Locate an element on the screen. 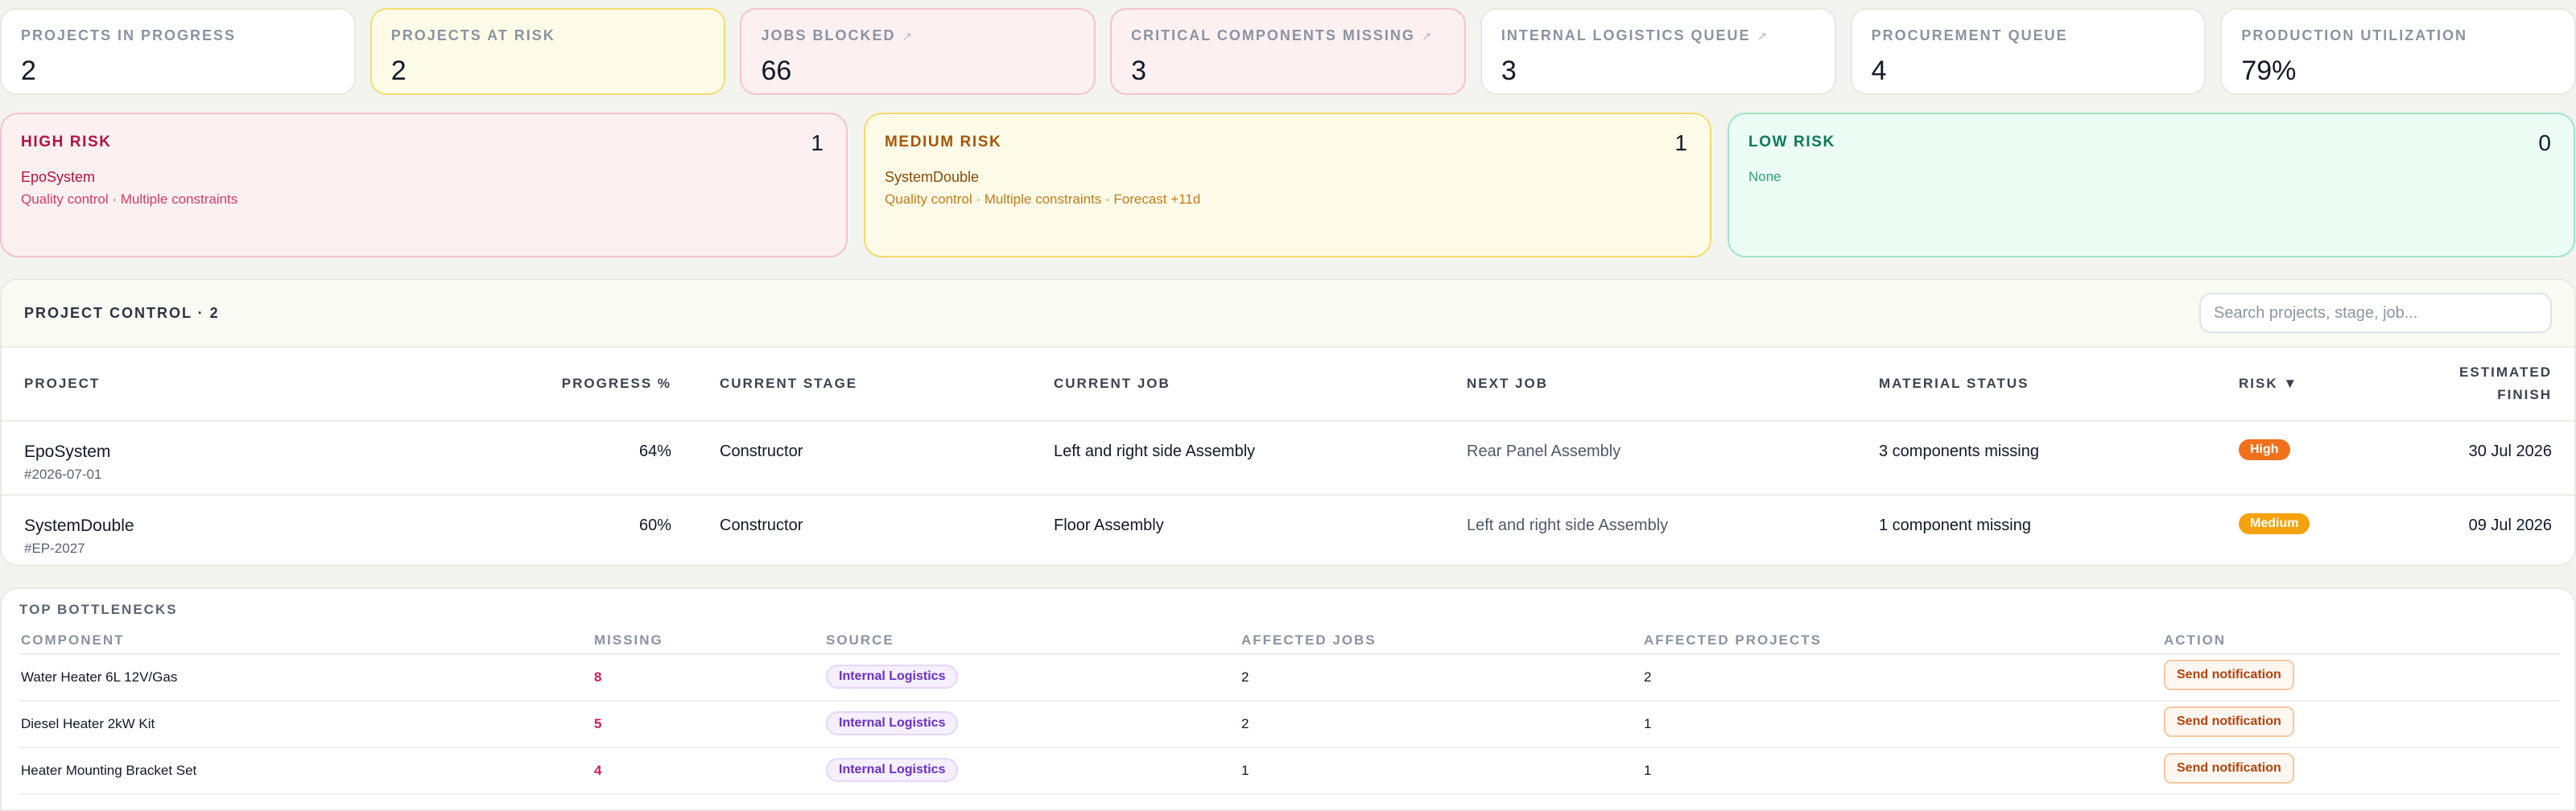 The width and height of the screenshot is (2576, 811). risk-count: 0 is located at coordinates (2544, 142).